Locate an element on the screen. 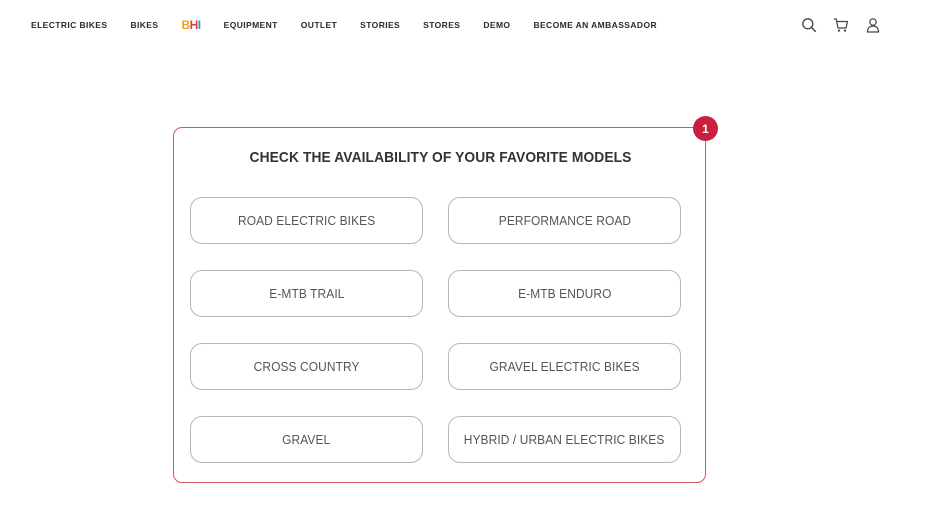  bh-logo: BHI is located at coordinates (191, 25).